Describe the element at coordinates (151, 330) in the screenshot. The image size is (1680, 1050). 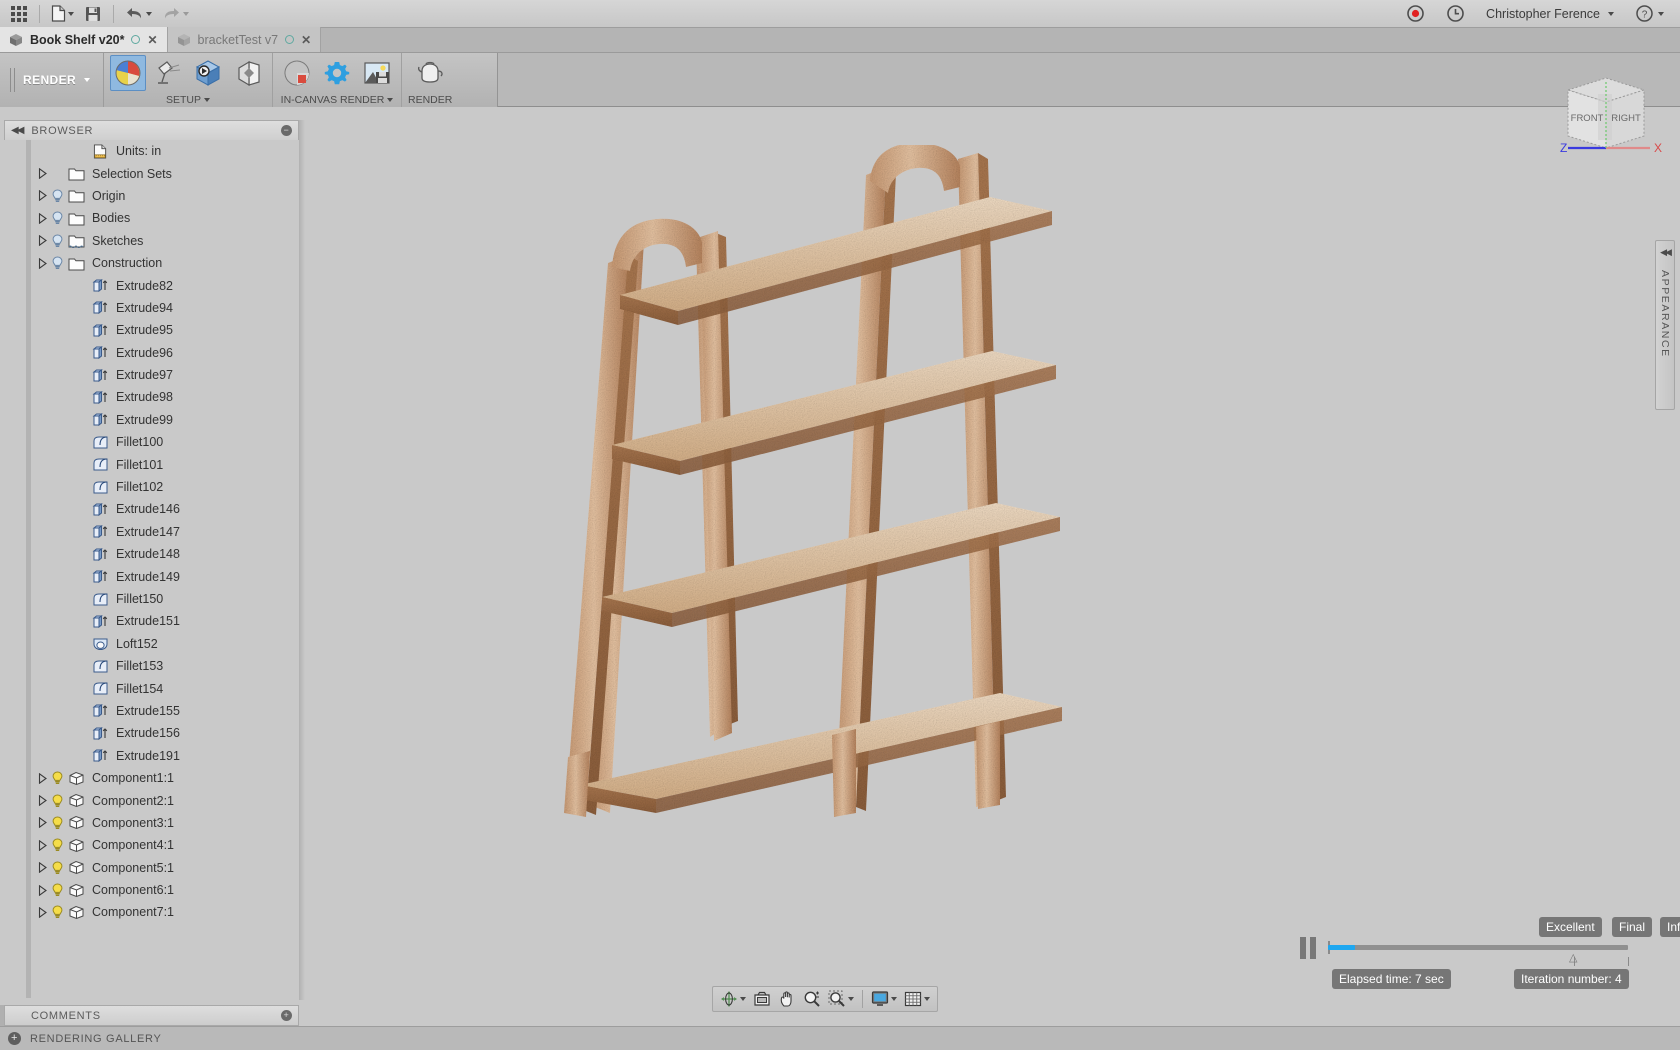
I see `browser-tree-item: Extrude95` at that location.